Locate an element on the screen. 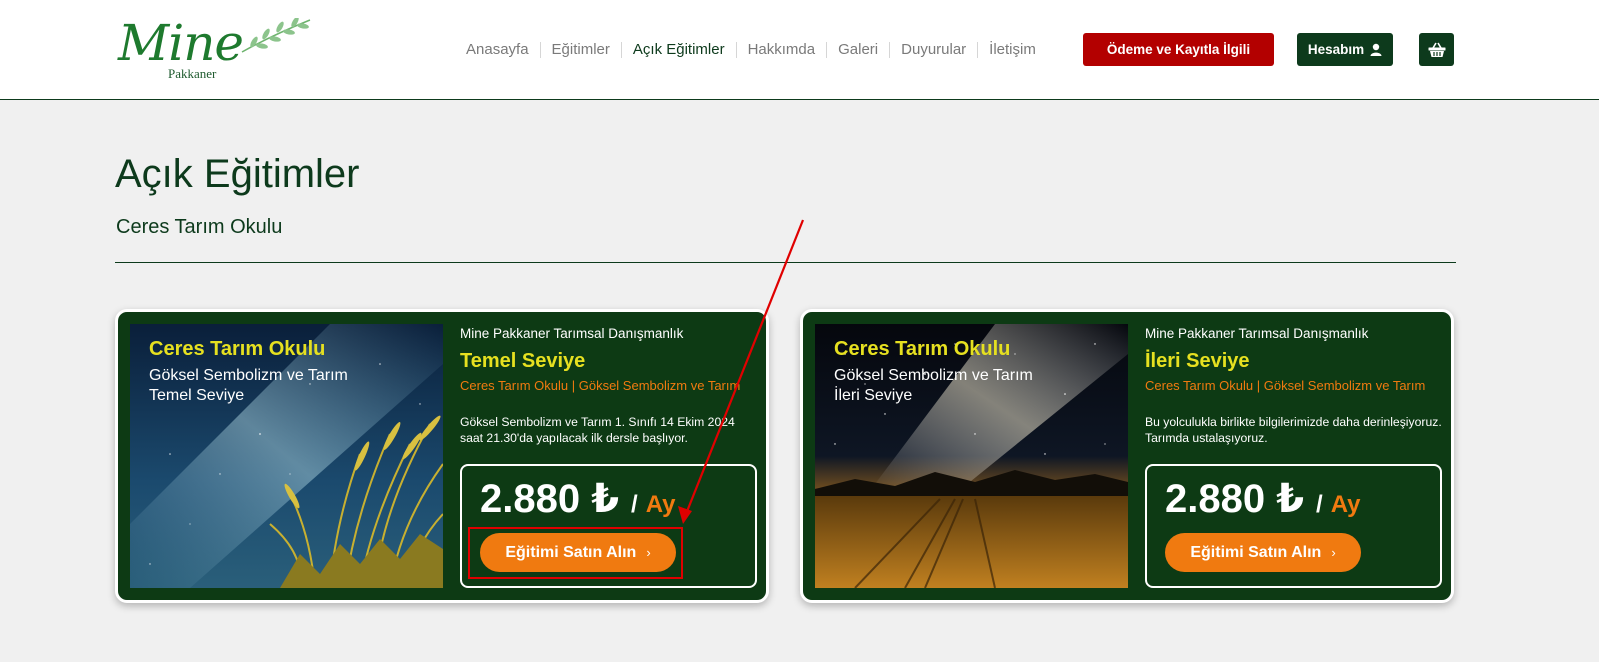 This screenshot has height=662, width=1599. nav-duyurular: Duyurular is located at coordinates (933, 50).